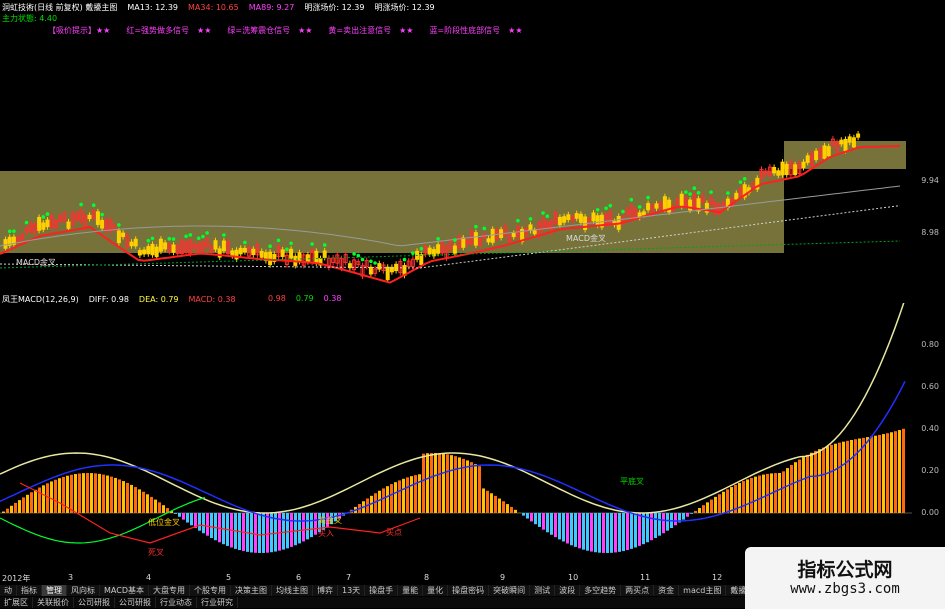  Describe the element at coordinates (29, 590) in the screenshot. I see `indicator-tab-1: 指标` at that location.